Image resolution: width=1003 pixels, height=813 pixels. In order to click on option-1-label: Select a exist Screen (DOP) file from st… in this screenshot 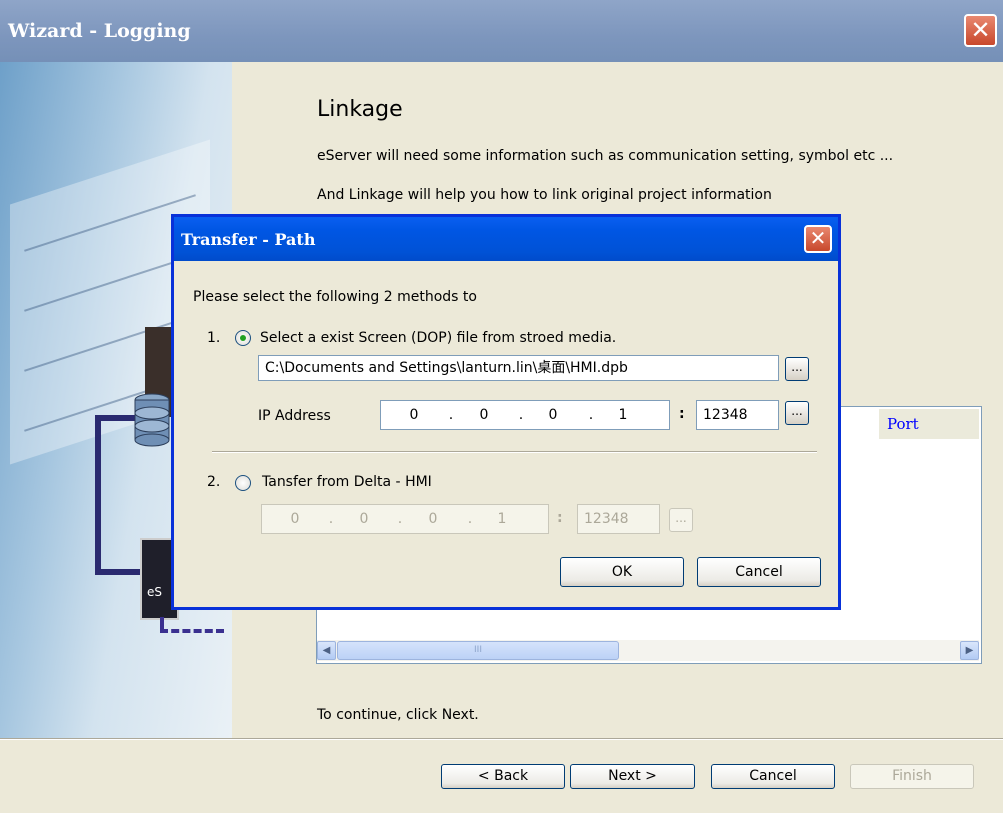, I will do `click(438, 338)`.